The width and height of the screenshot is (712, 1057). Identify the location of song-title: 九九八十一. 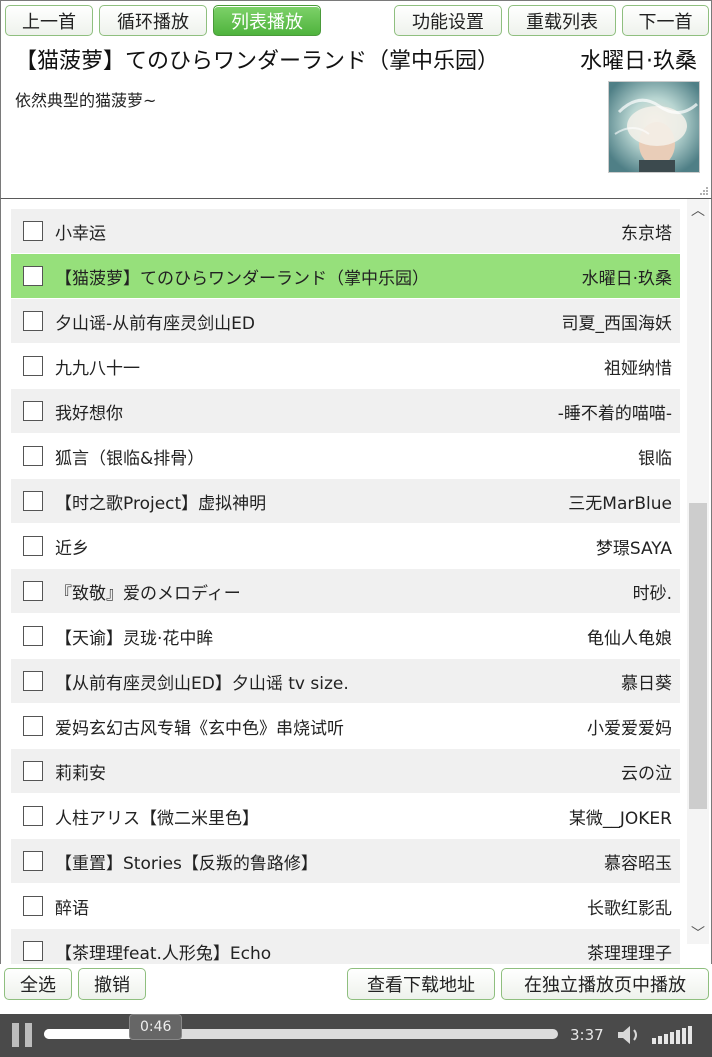
(97, 368).